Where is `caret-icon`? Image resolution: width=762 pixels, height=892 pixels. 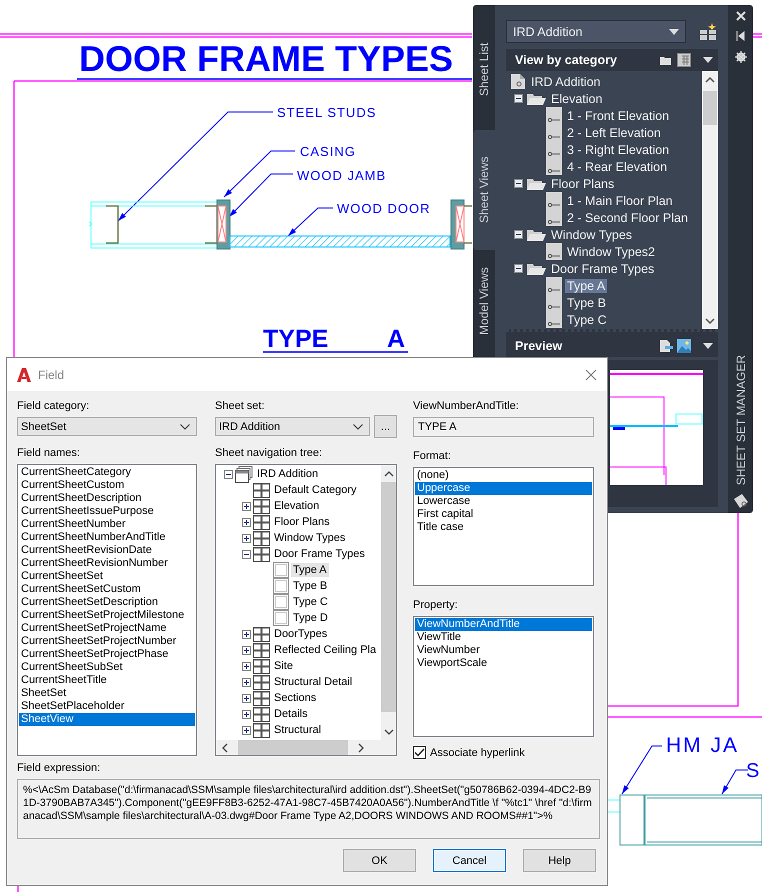 caret-icon is located at coordinates (708, 346).